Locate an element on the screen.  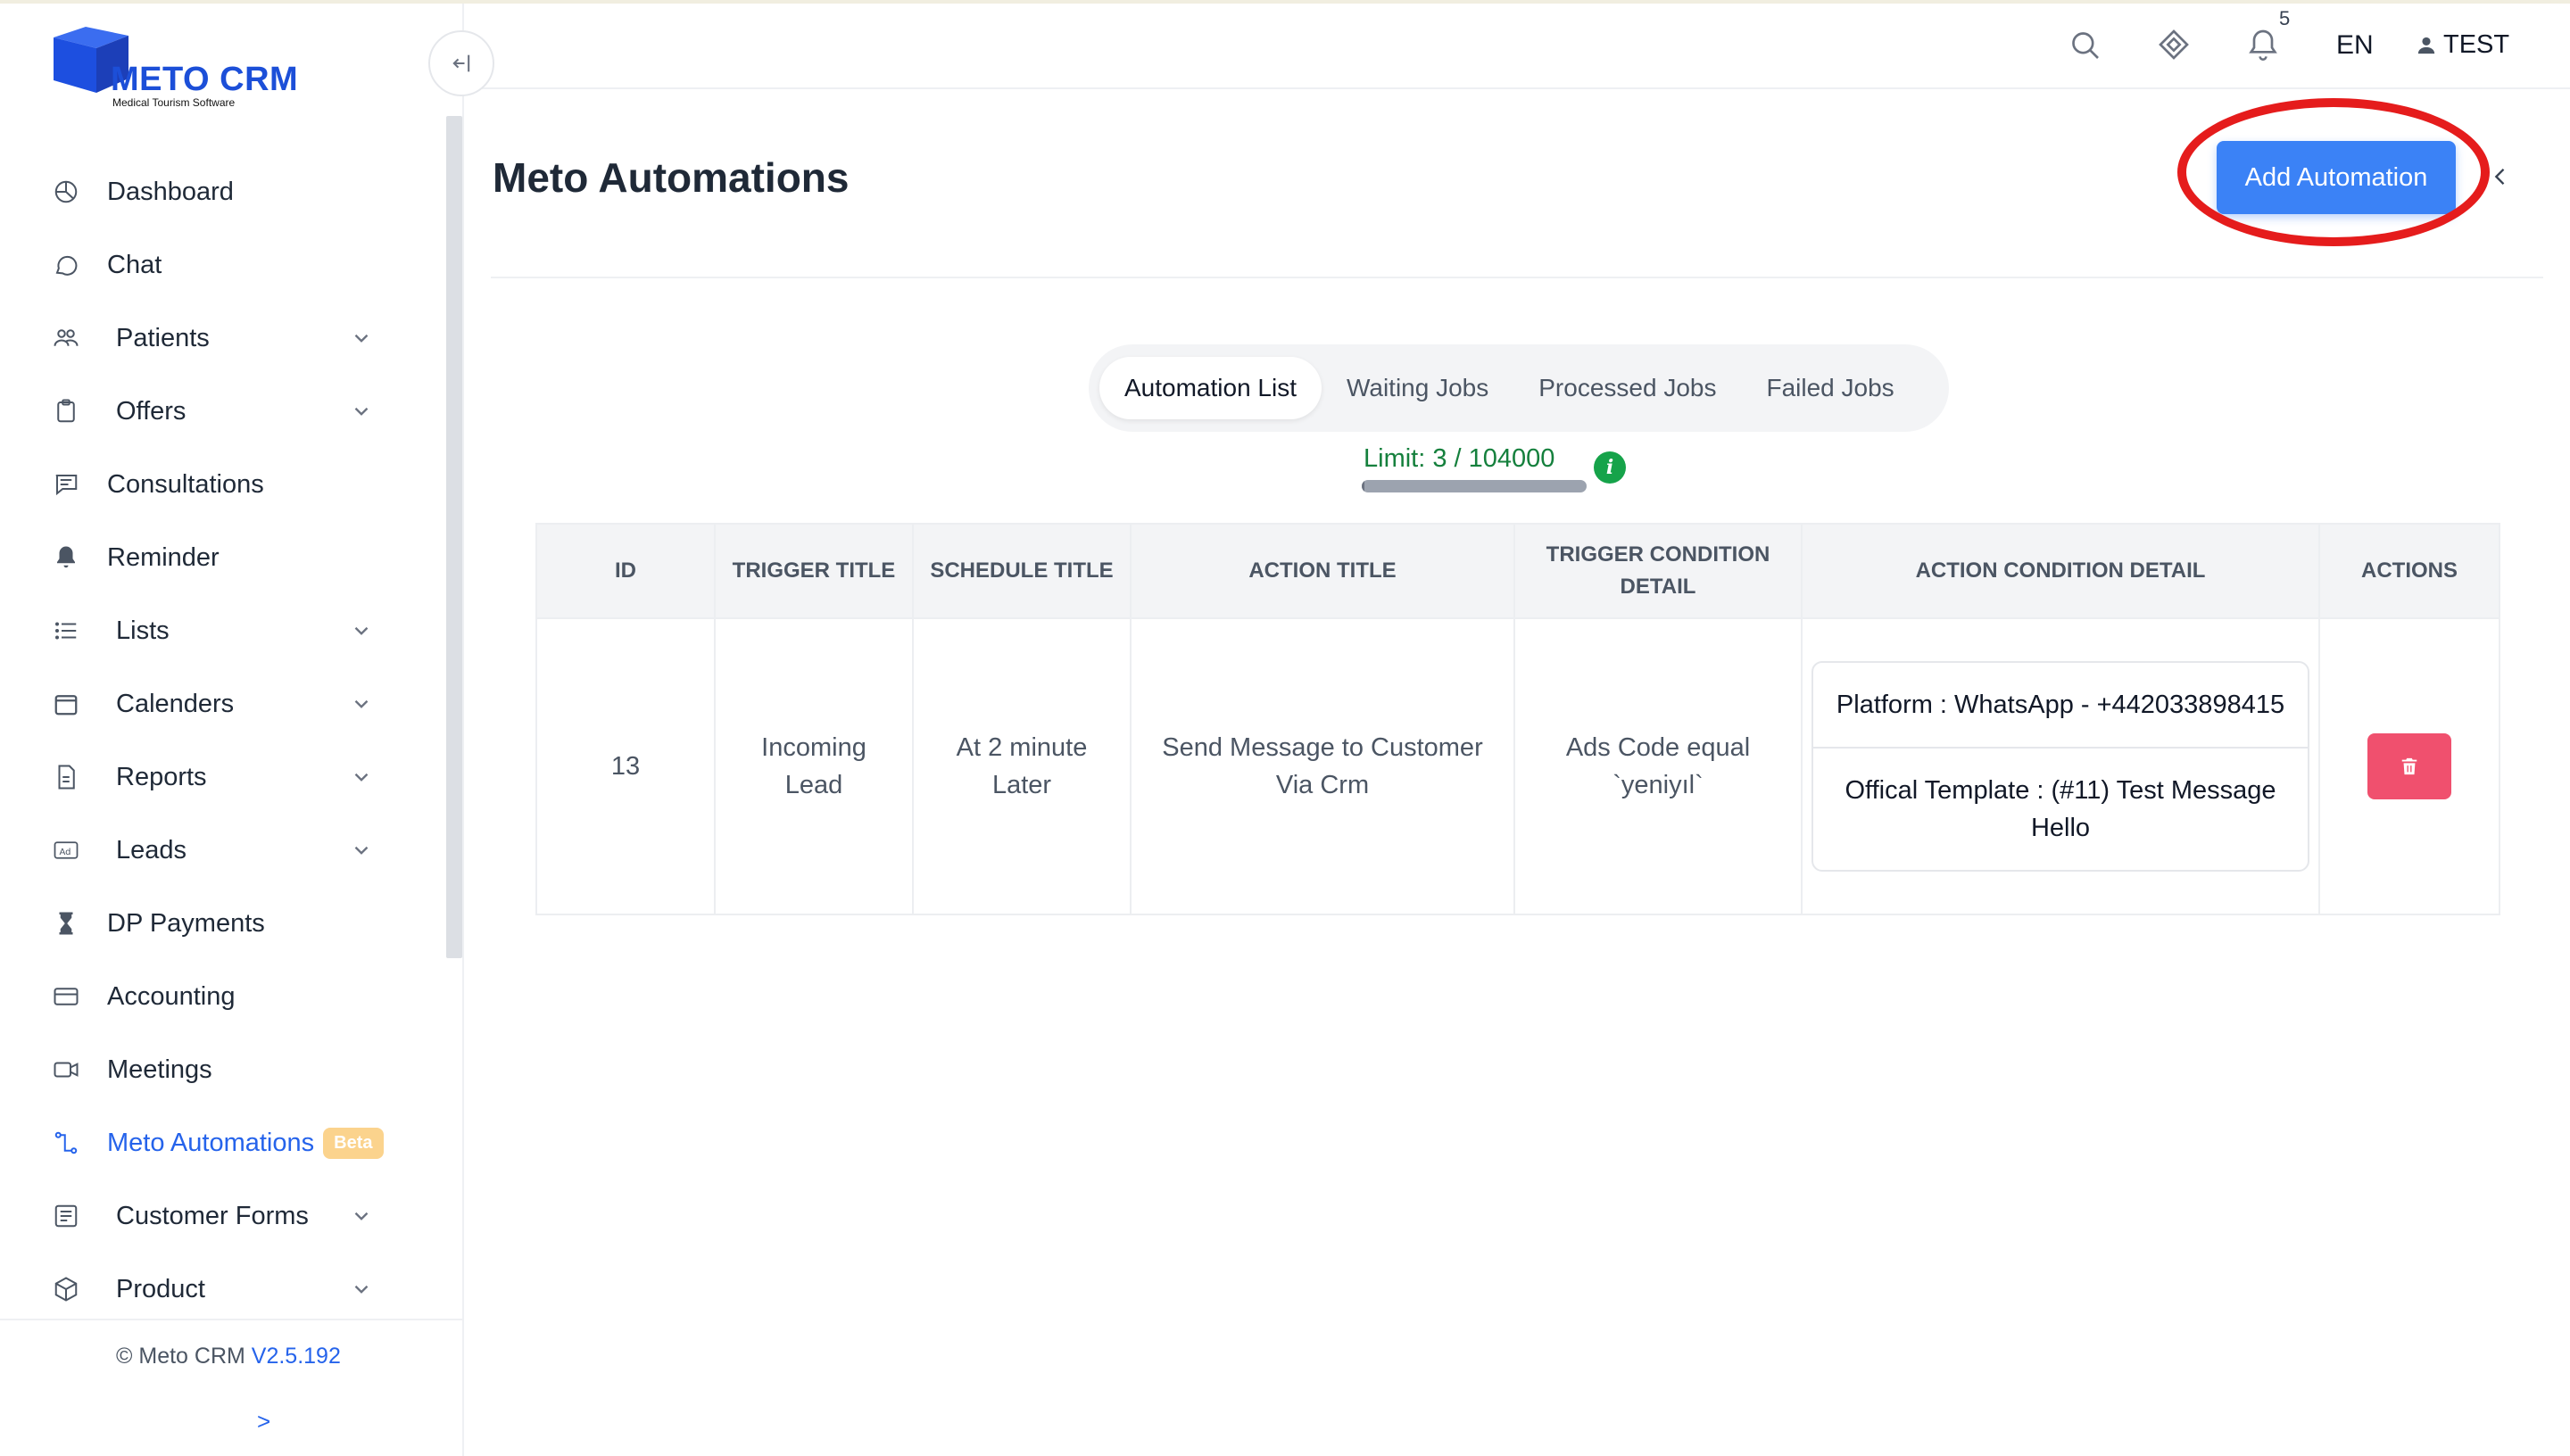
dashboard-icon is located at coordinates (66, 192).